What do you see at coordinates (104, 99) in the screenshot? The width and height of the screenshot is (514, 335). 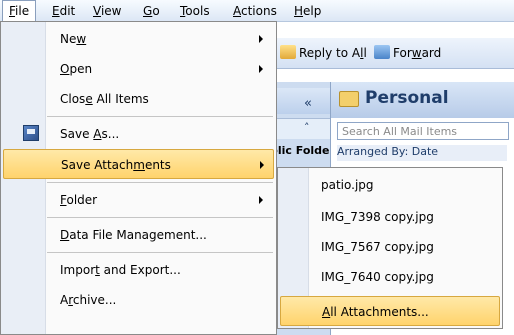 I see `menu-item-label: Close All Items` at bounding box center [104, 99].